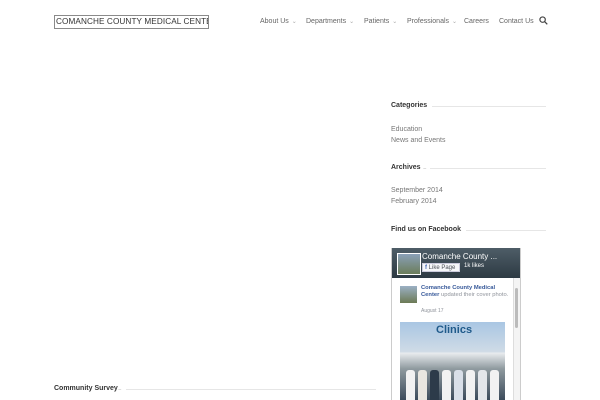  Describe the element at coordinates (516, 308) in the screenshot. I see `scrollbar-thumb` at that location.